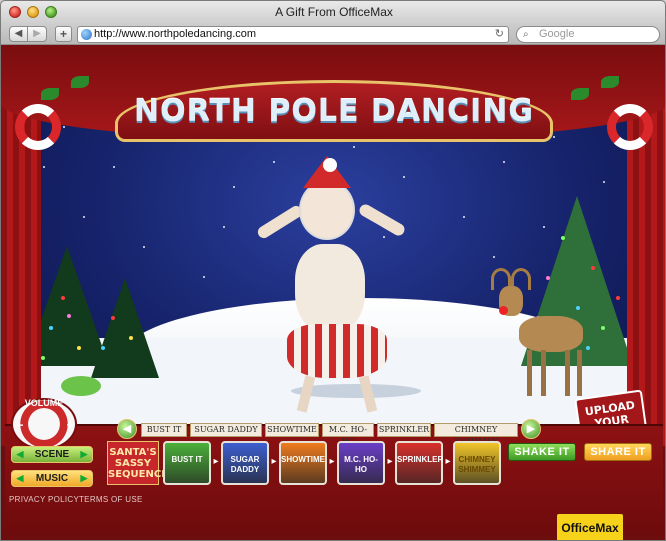 The image size is (666, 541). Describe the element at coordinates (111, 499) in the screenshot. I see `terms-of-use-link: TERMS OF USE` at that location.